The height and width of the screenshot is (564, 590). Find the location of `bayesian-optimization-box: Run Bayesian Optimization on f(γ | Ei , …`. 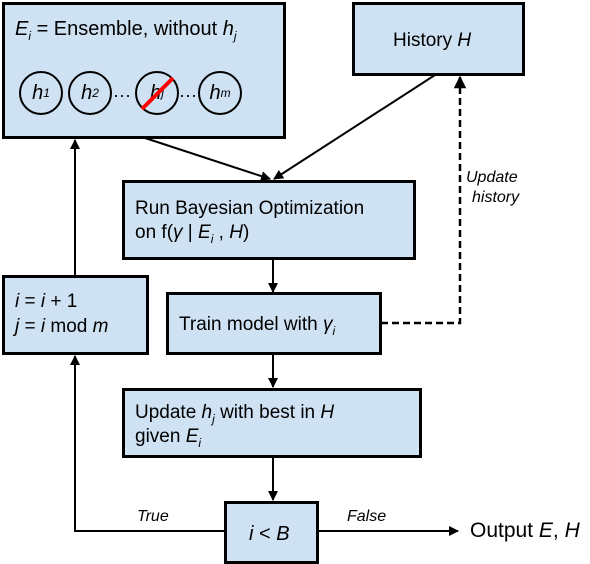

bayesian-optimization-box: Run Bayesian Optimization on f(γ | Ei , … is located at coordinates (269, 220).